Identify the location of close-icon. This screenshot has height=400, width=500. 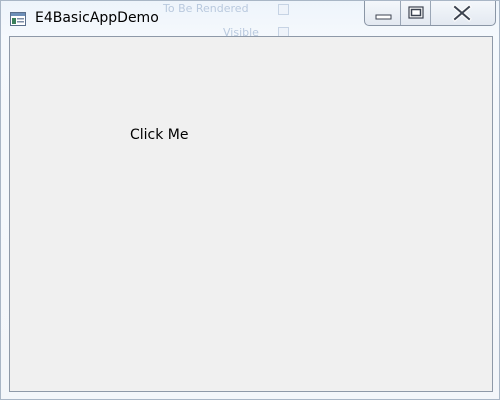
(462, 13).